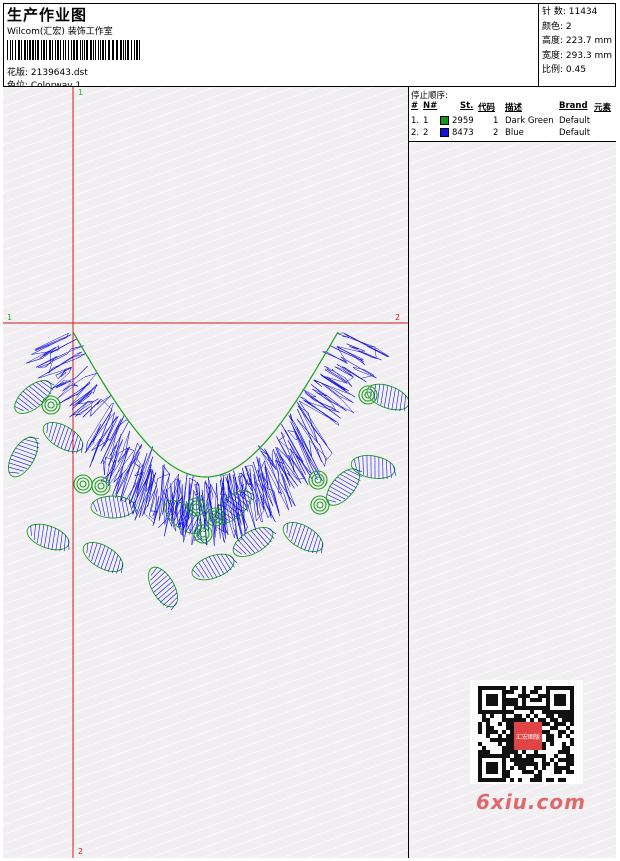 The width and height of the screenshot is (620, 861). Describe the element at coordinates (60, 32) in the screenshot. I see `company-name: Wilcom(汇宏) 装饰工作室` at that location.